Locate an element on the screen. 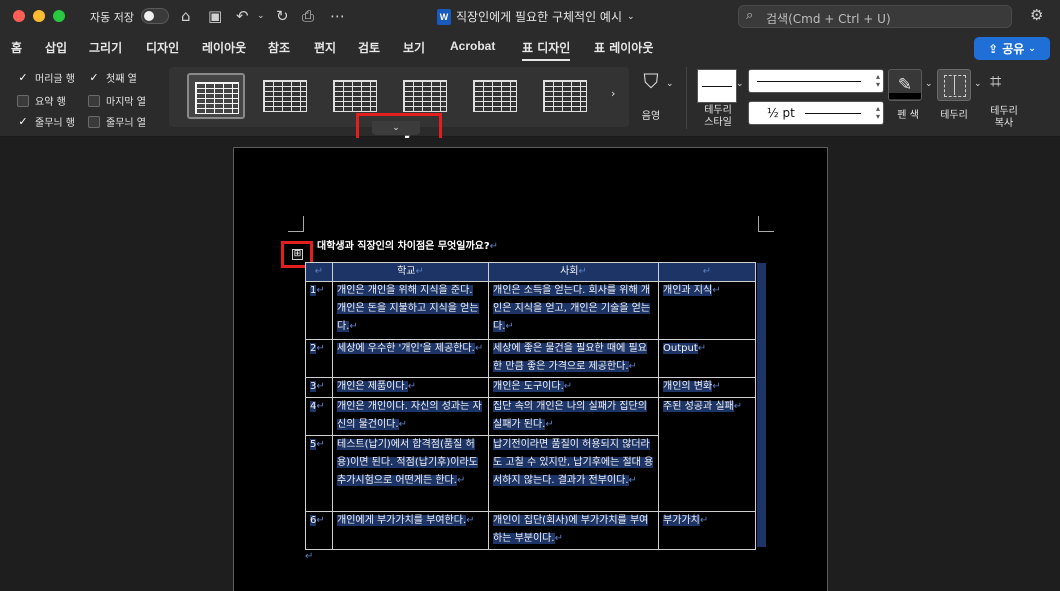  option-banded-rows: ✓ 줄무늬 행 is located at coordinates (46, 121).